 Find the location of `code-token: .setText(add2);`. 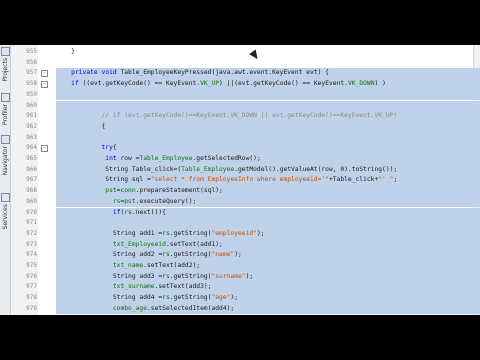

code-token: .setText(add2); is located at coordinates (172, 265).